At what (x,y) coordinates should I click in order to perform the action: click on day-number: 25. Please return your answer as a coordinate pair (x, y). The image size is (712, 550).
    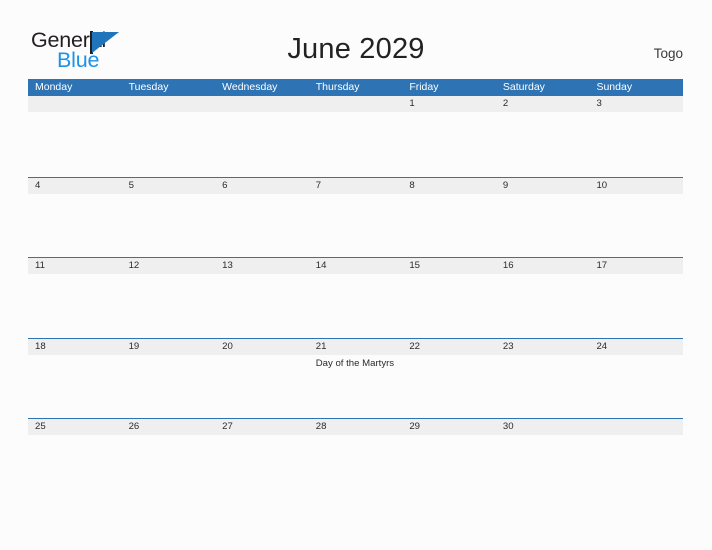
    Looking at the image, I should click on (40, 426).